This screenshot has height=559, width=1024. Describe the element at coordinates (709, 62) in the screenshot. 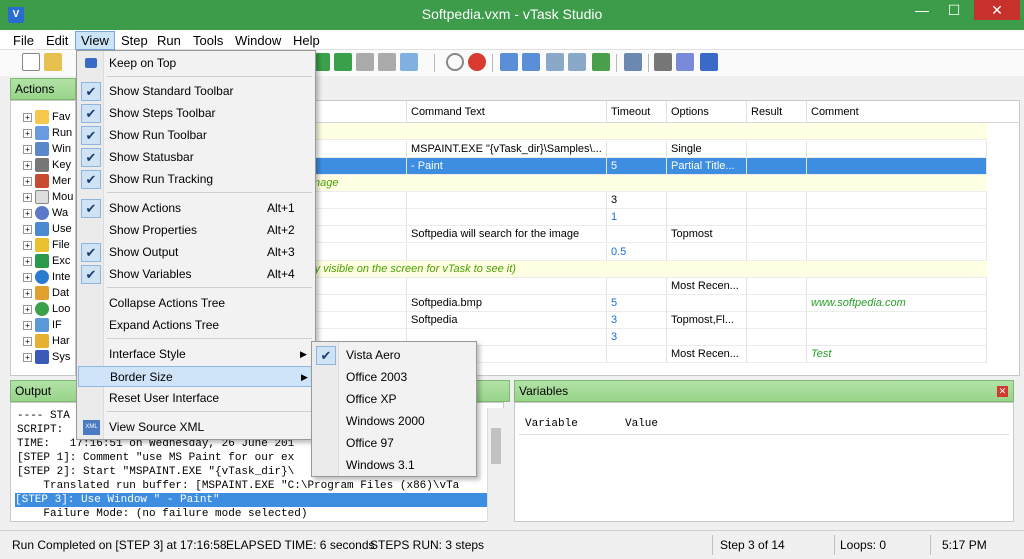

I see `pin-icon` at that location.